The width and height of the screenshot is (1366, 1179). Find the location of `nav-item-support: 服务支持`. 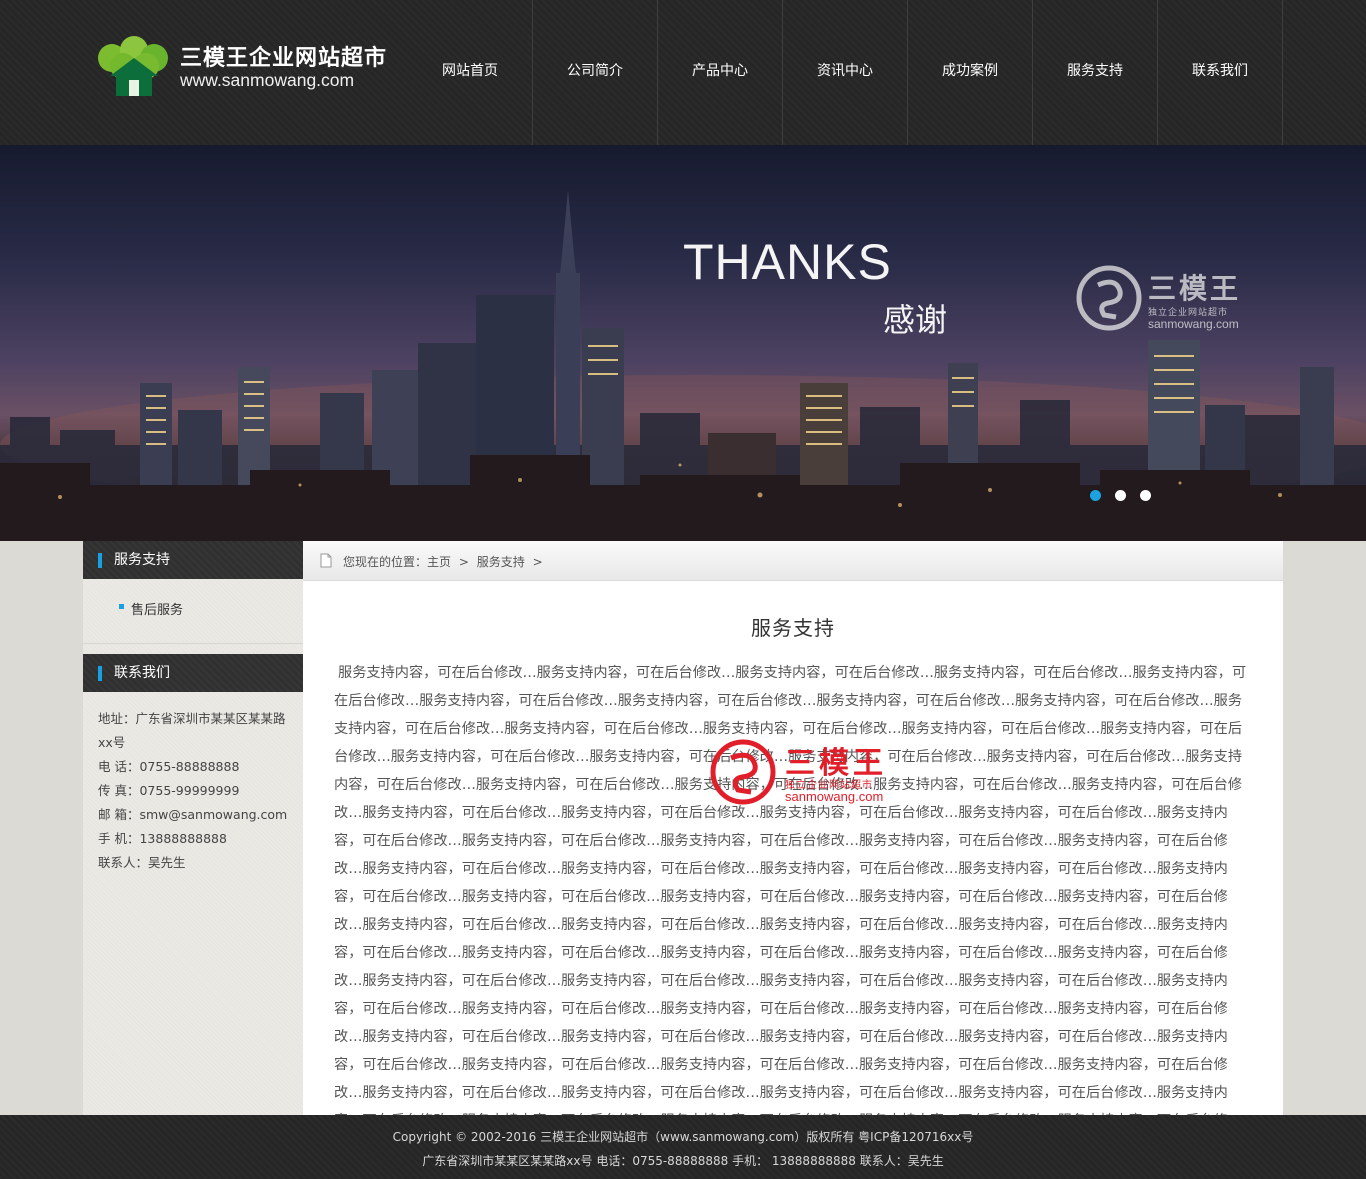

nav-item-support: 服务支持 is located at coordinates (1095, 72).